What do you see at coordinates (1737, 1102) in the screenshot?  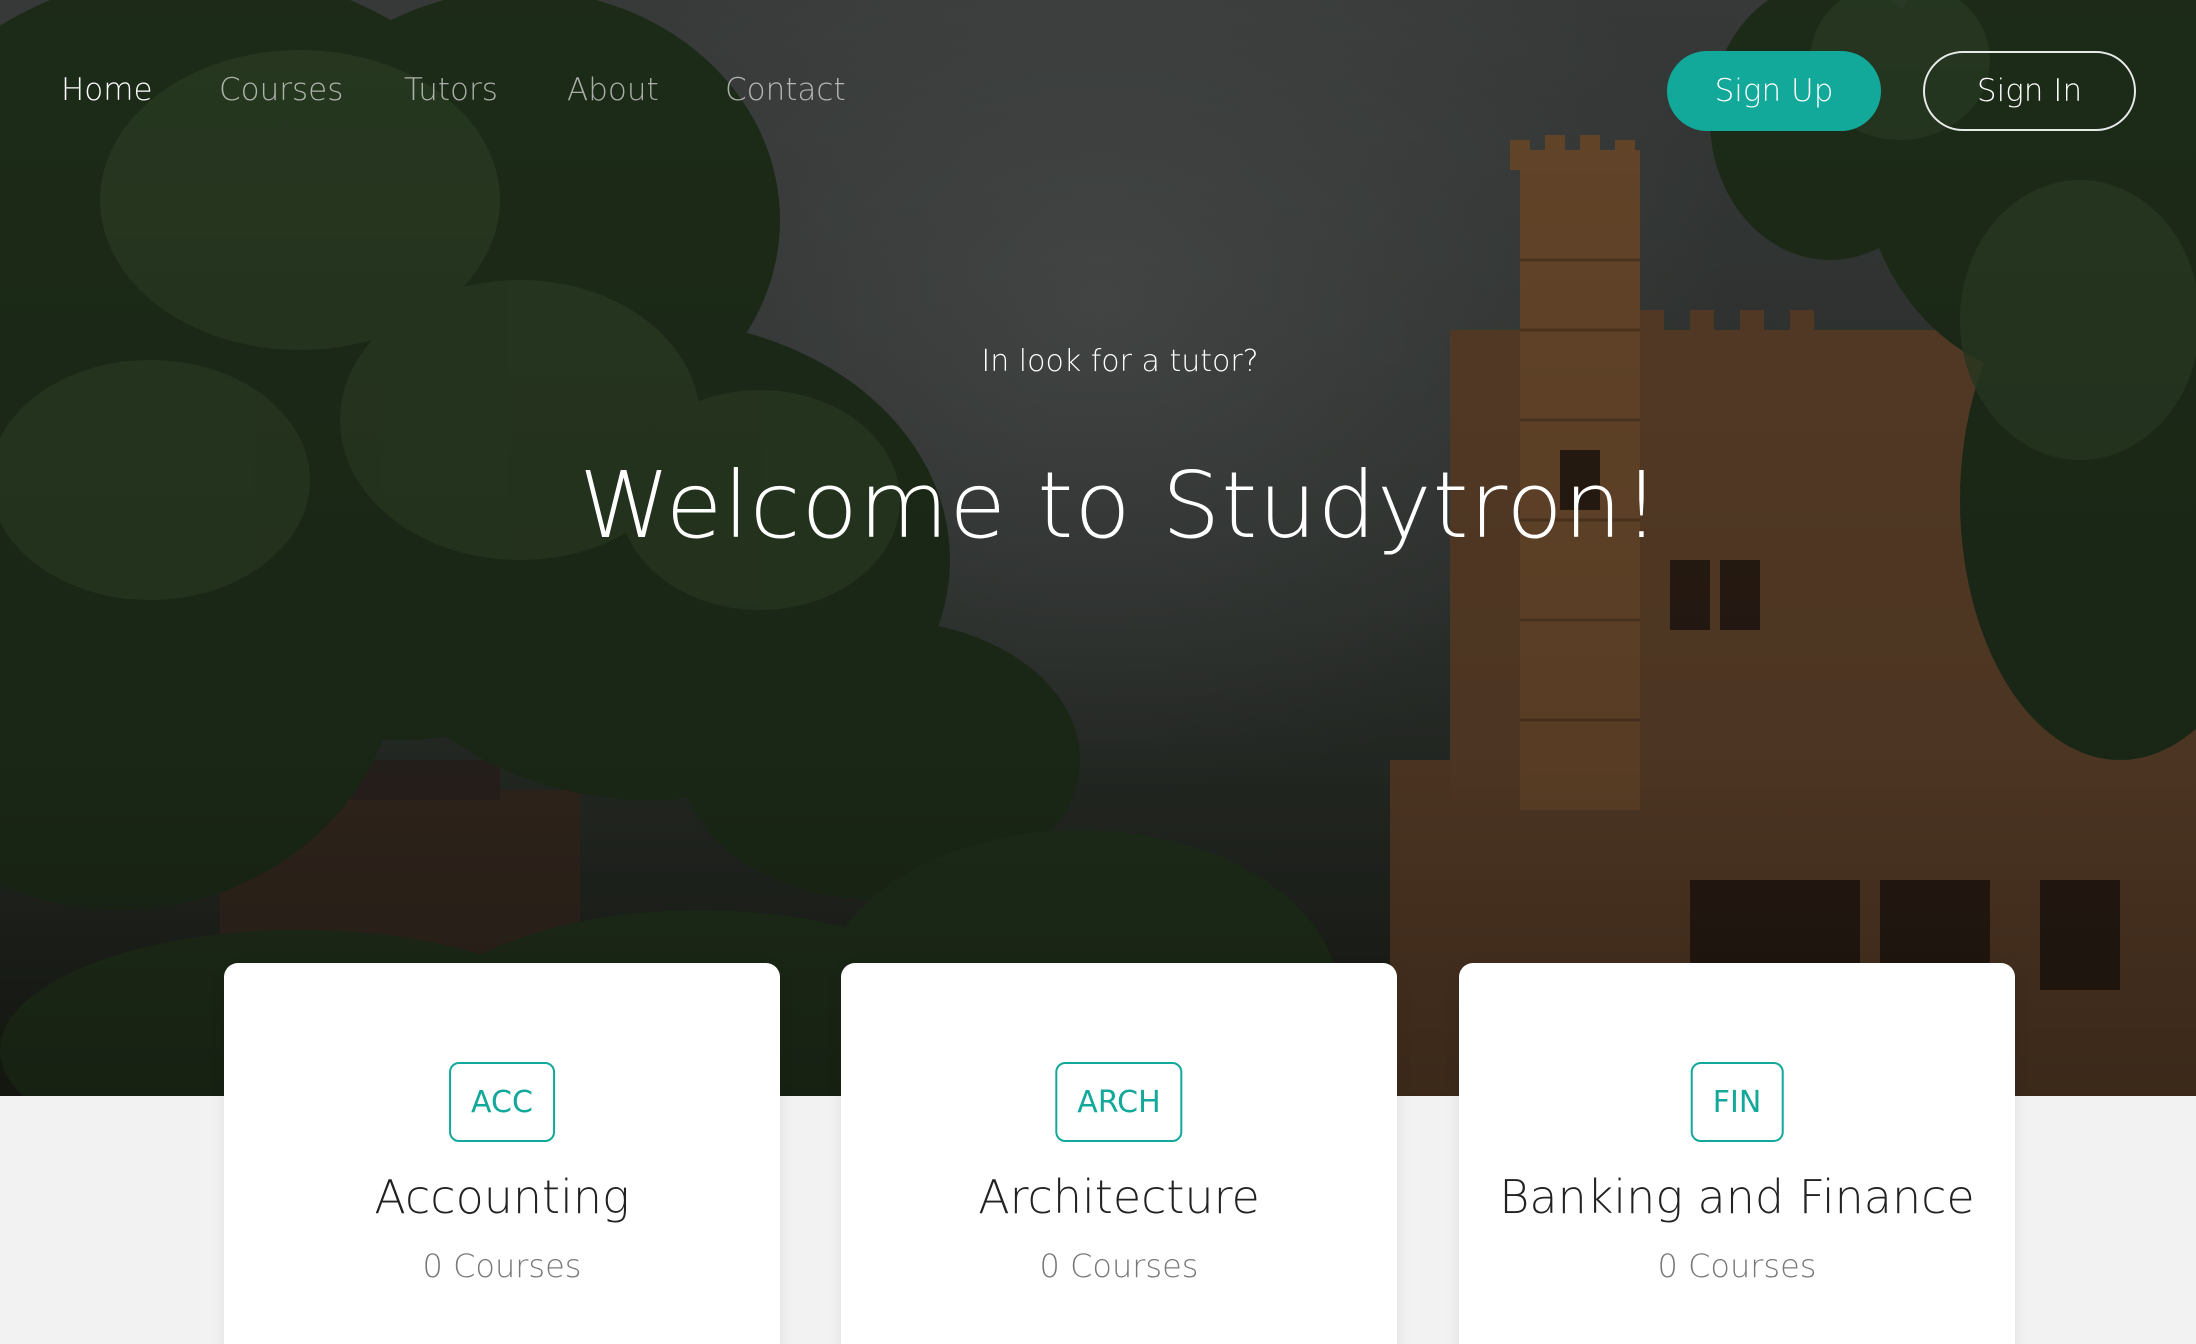 I see `category-code-badge: FIN` at bounding box center [1737, 1102].